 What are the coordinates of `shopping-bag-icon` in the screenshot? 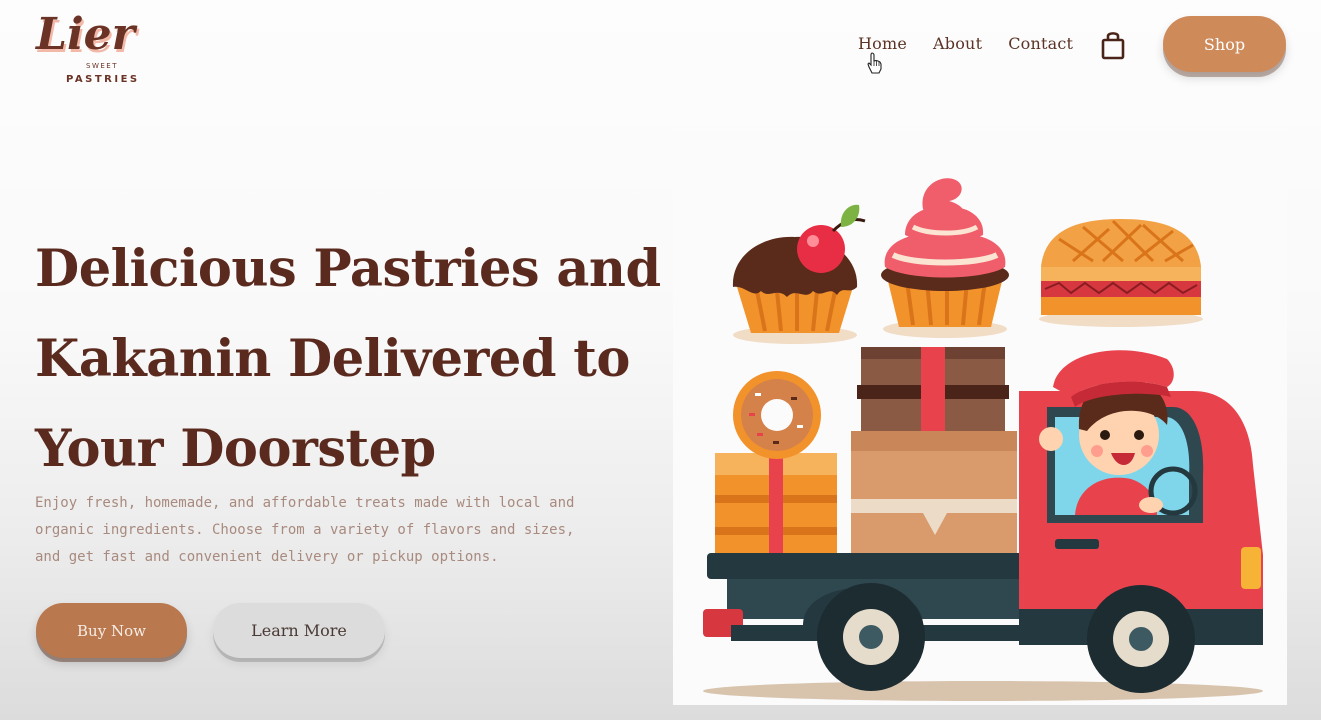 It's located at (1113, 45).